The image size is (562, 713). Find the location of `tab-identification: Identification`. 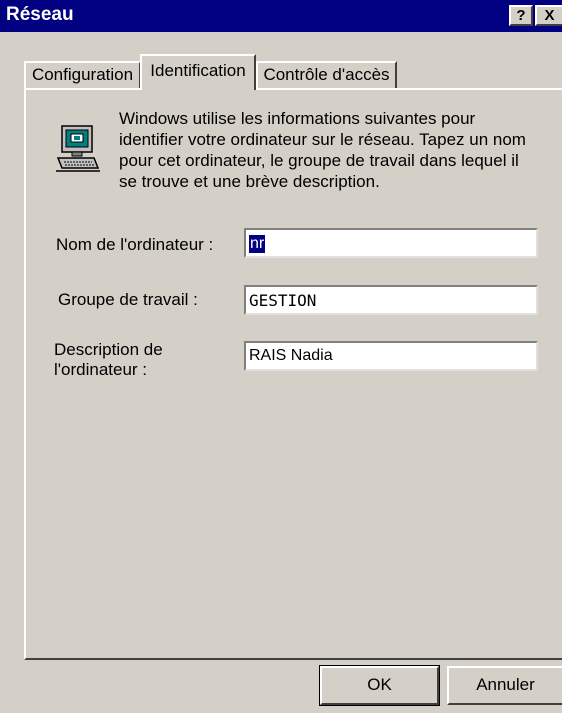

tab-identification: Identification is located at coordinates (198, 72).